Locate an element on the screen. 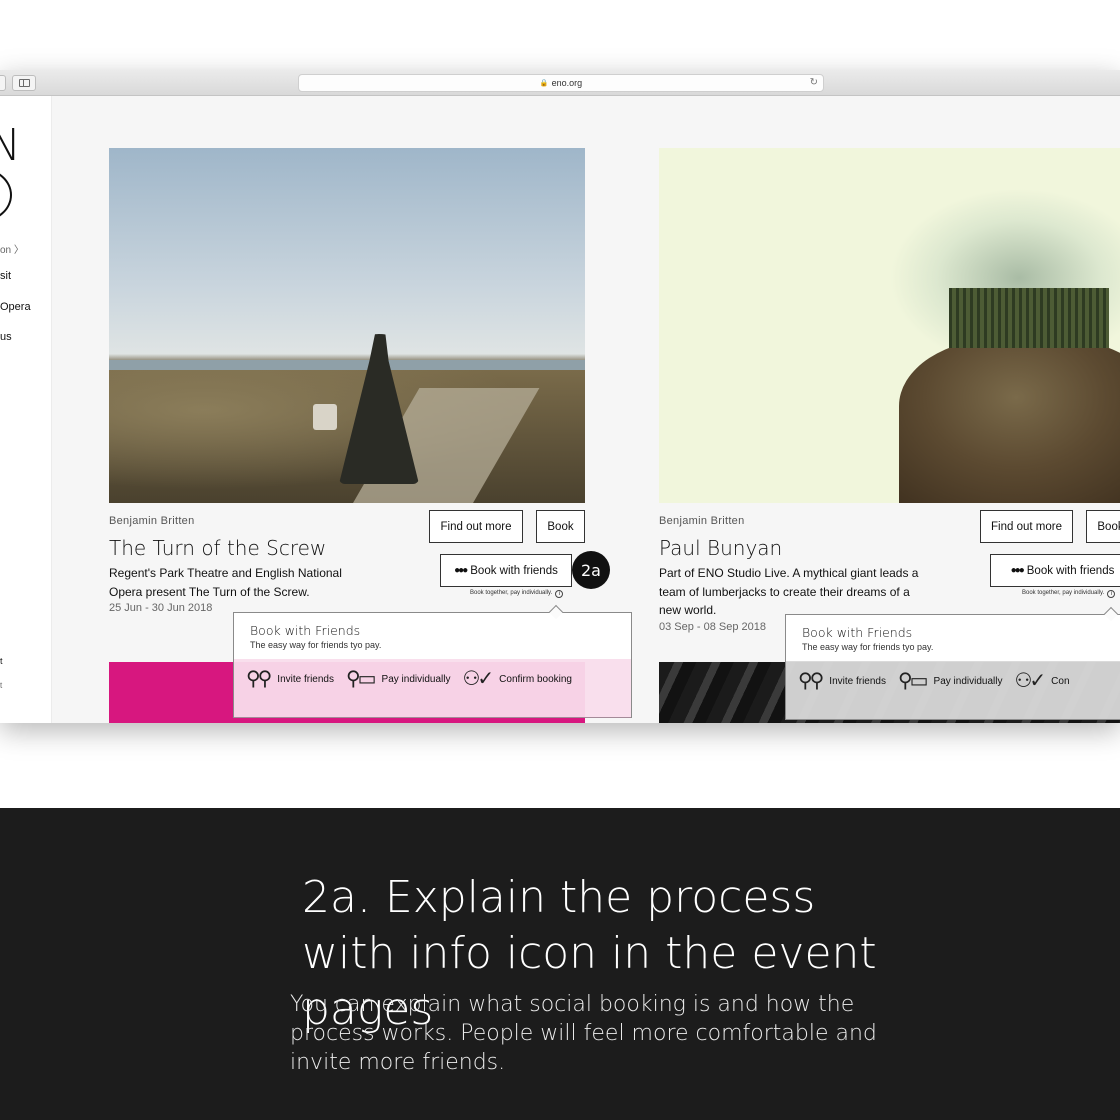  nav-item-3: us is located at coordinates (6, 337).